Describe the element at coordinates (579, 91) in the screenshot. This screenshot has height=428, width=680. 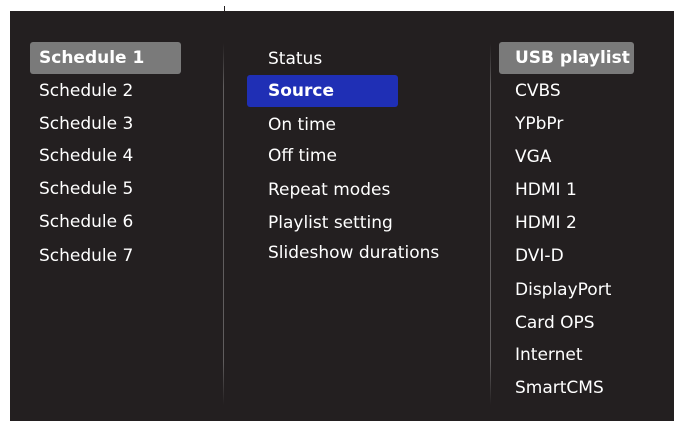
I see `source-item-cvbs: CVBS` at that location.